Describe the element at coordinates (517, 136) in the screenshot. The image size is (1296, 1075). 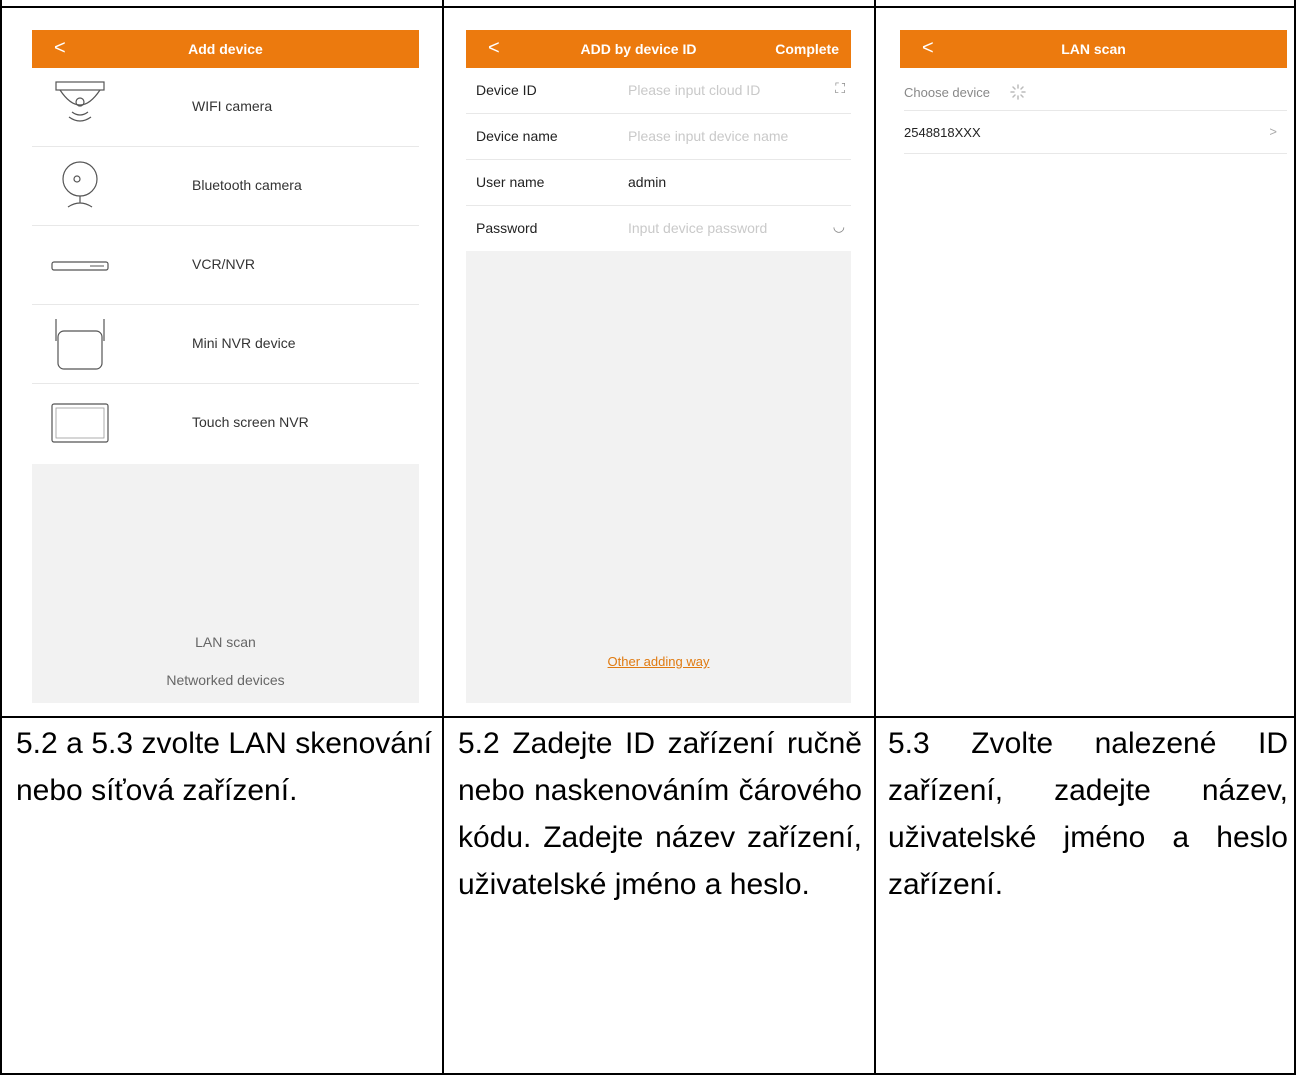
I see `field-label: Device name` at that location.